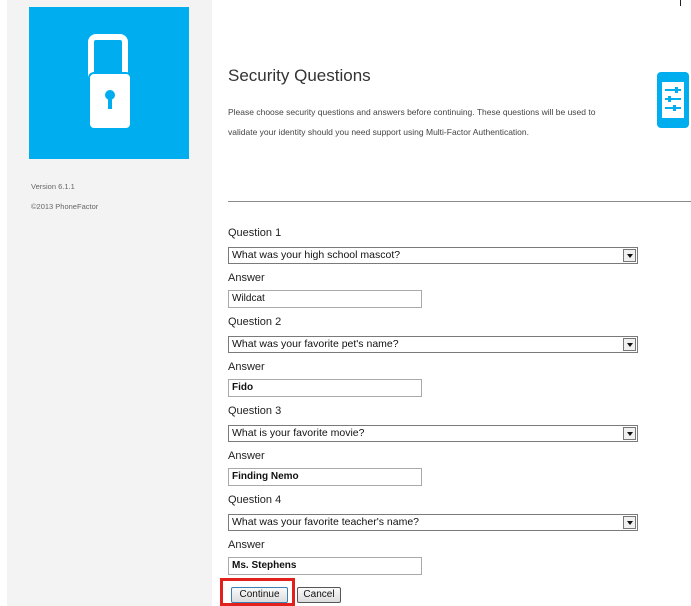  What do you see at coordinates (673, 102) in the screenshot?
I see `settings-sliders-icon` at bounding box center [673, 102].